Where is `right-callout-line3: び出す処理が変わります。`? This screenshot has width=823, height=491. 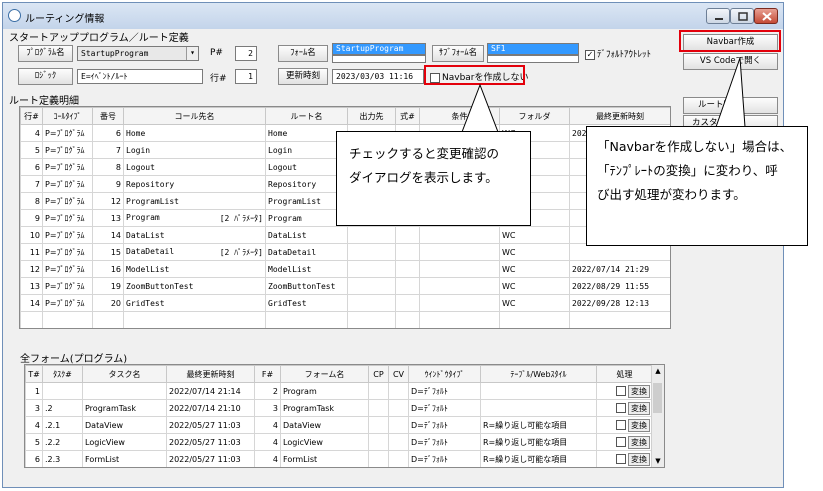 right-callout-line3: び出す処理が変わります。 is located at coordinates (671, 194).